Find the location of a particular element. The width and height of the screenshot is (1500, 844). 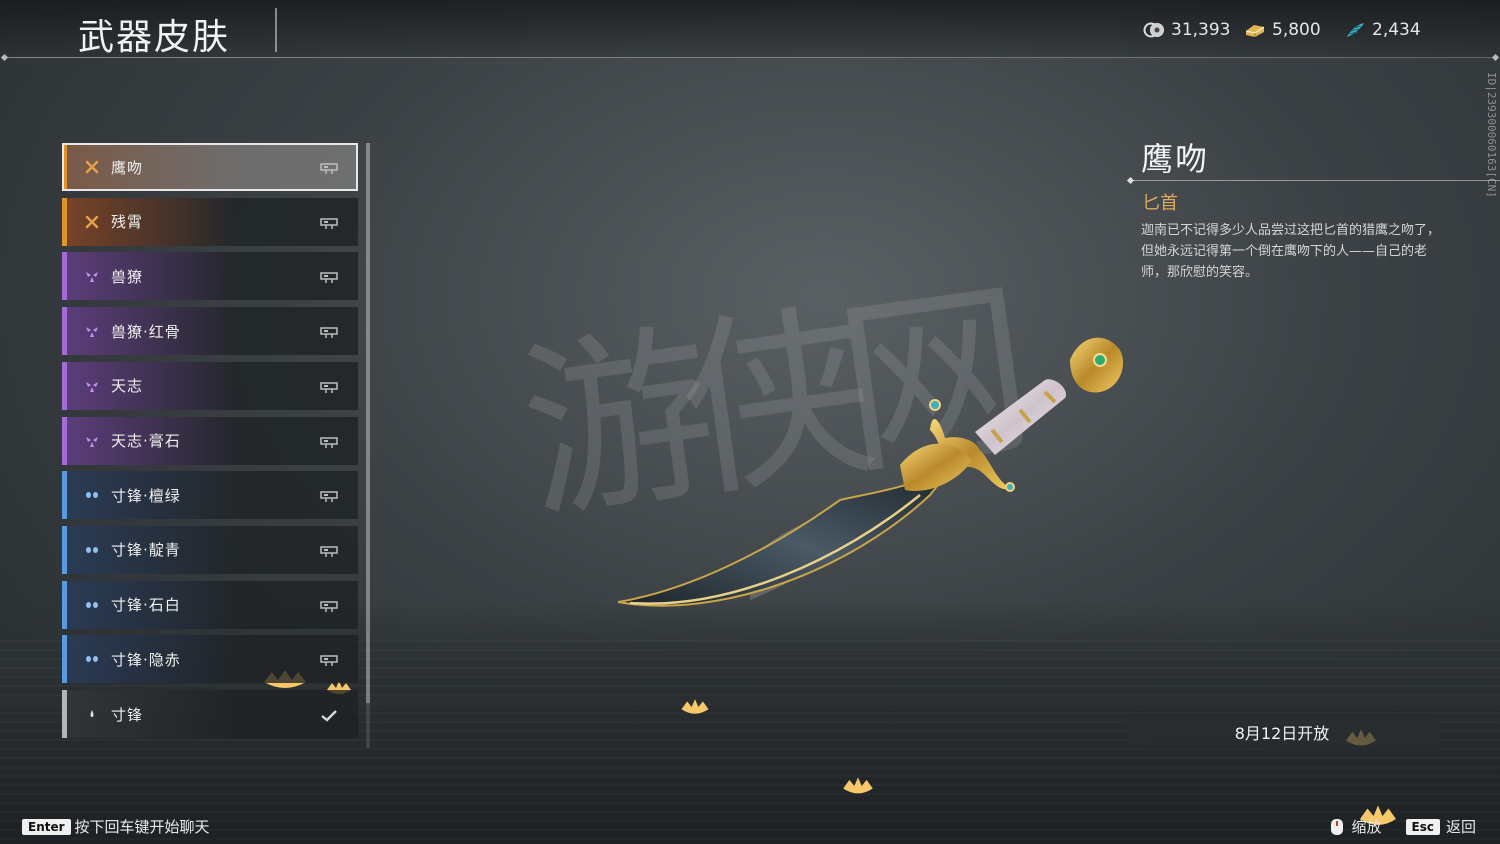

gold-value: 5,800 is located at coordinates (1296, 30).